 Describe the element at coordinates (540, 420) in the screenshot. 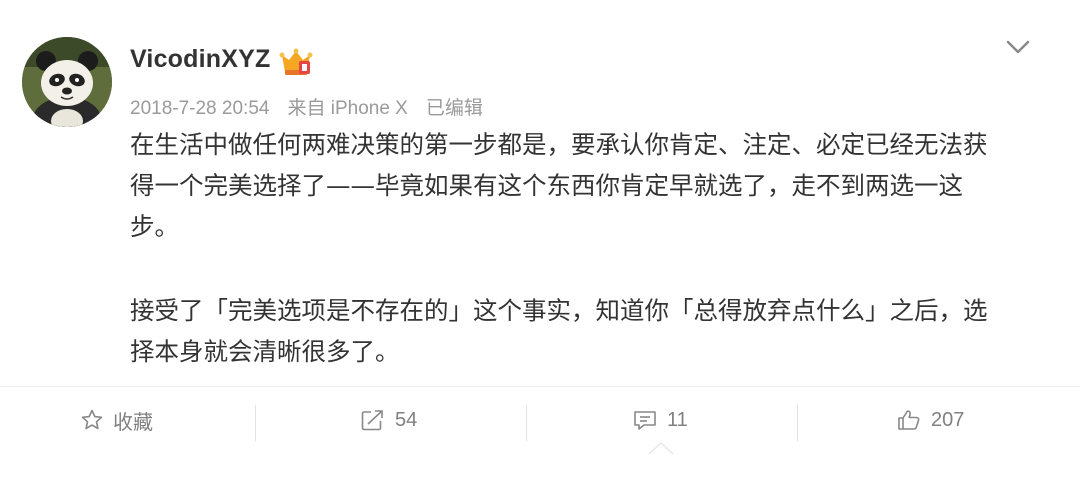

I see `action-bar: 收藏 54 11 207` at that location.